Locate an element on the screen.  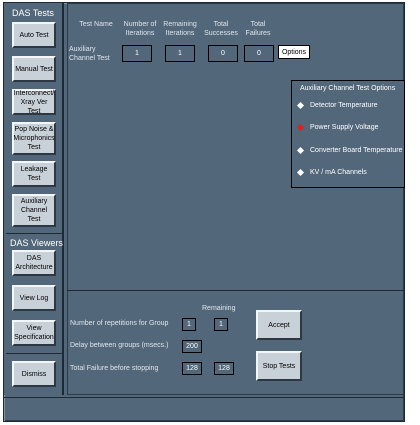
view-specification-button: View Specification is located at coordinates (34, 333).